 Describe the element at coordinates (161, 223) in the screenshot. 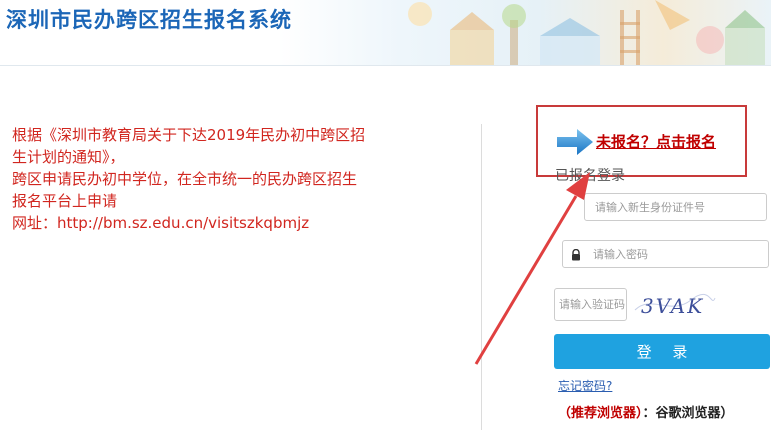

I see `notice-url: 网址：http://bm.sz.edu.cn/visitszkqbmjz` at that location.